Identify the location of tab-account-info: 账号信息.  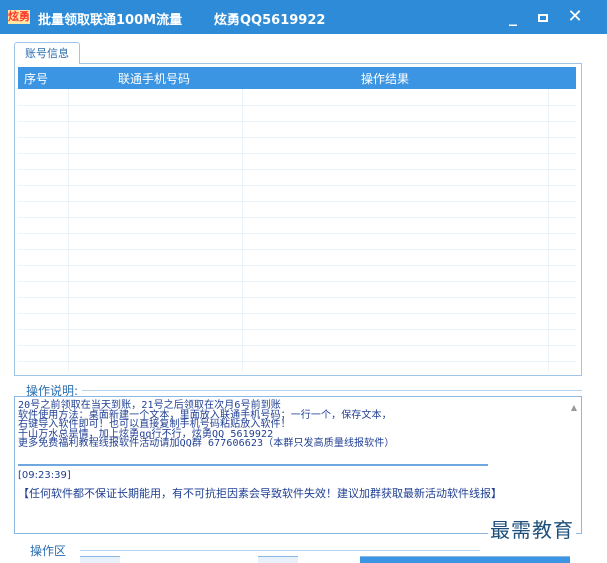
(47, 53).